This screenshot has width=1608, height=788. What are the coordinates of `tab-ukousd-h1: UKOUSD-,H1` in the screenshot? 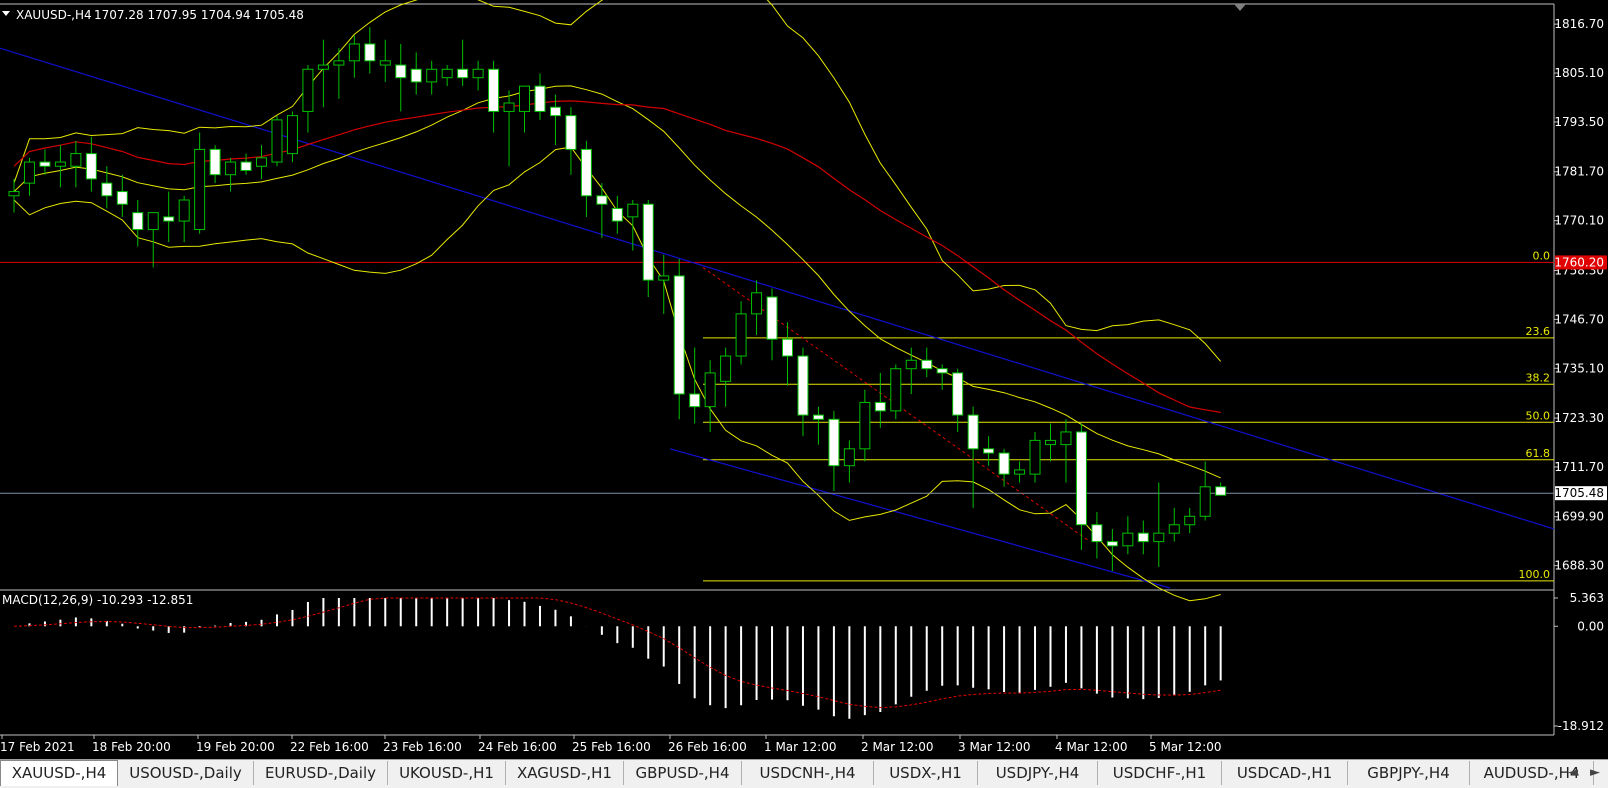 It's located at (447, 773).